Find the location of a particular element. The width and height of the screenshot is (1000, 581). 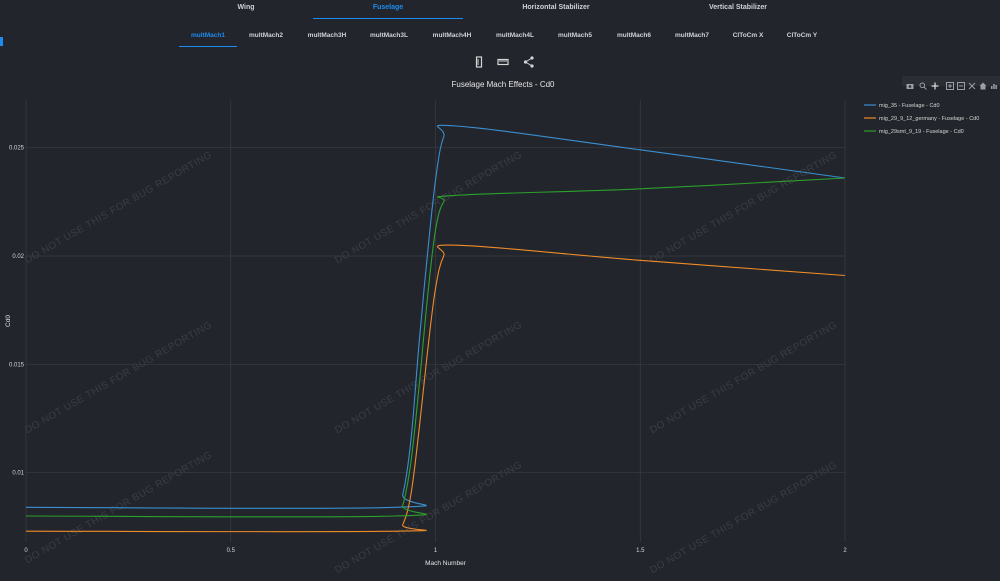

legend-item-label: mig_35 - Fuselage - Cd0 is located at coordinates (909, 106).